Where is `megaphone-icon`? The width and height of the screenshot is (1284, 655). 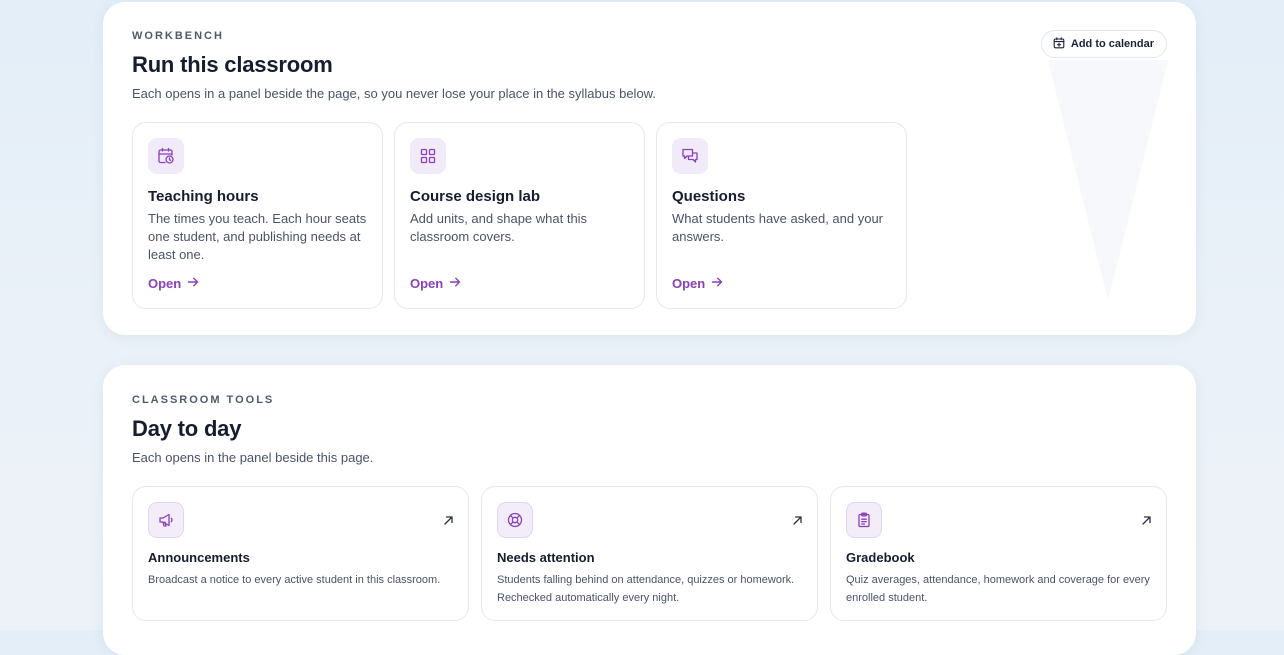 megaphone-icon is located at coordinates (166, 520).